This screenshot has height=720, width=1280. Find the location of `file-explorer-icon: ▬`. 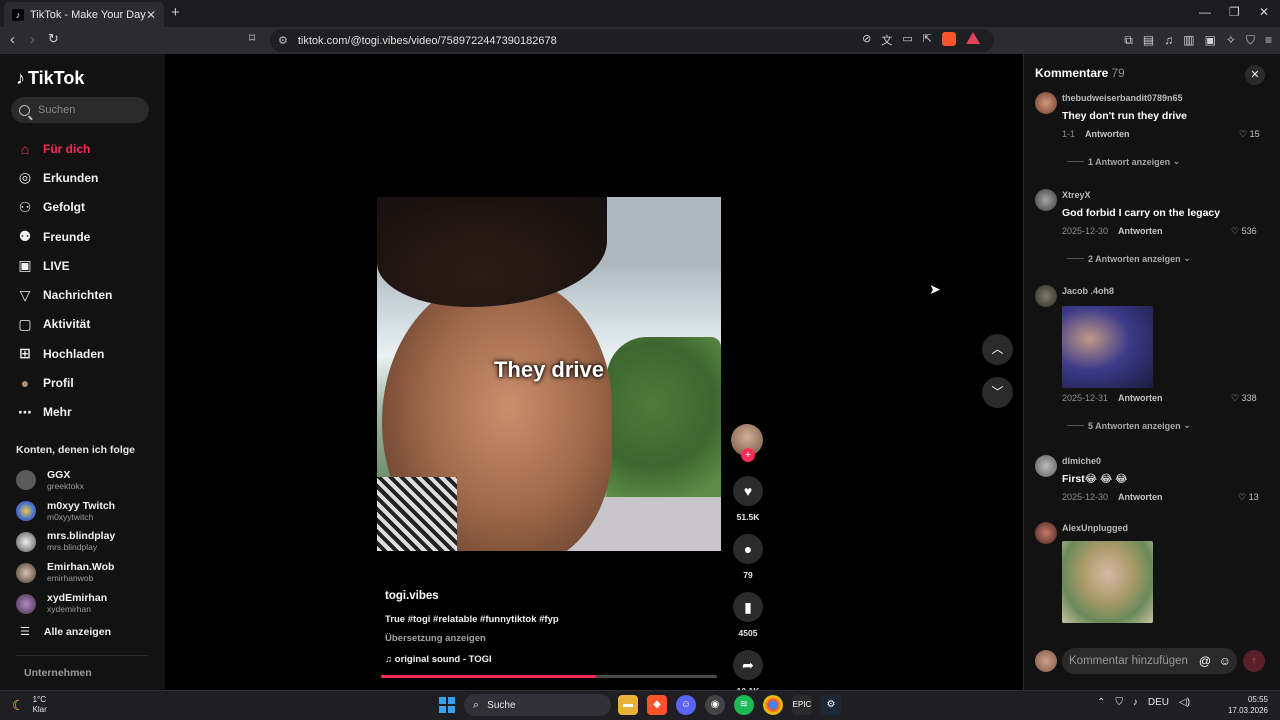

file-explorer-icon: ▬ is located at coordinates (628, 705).